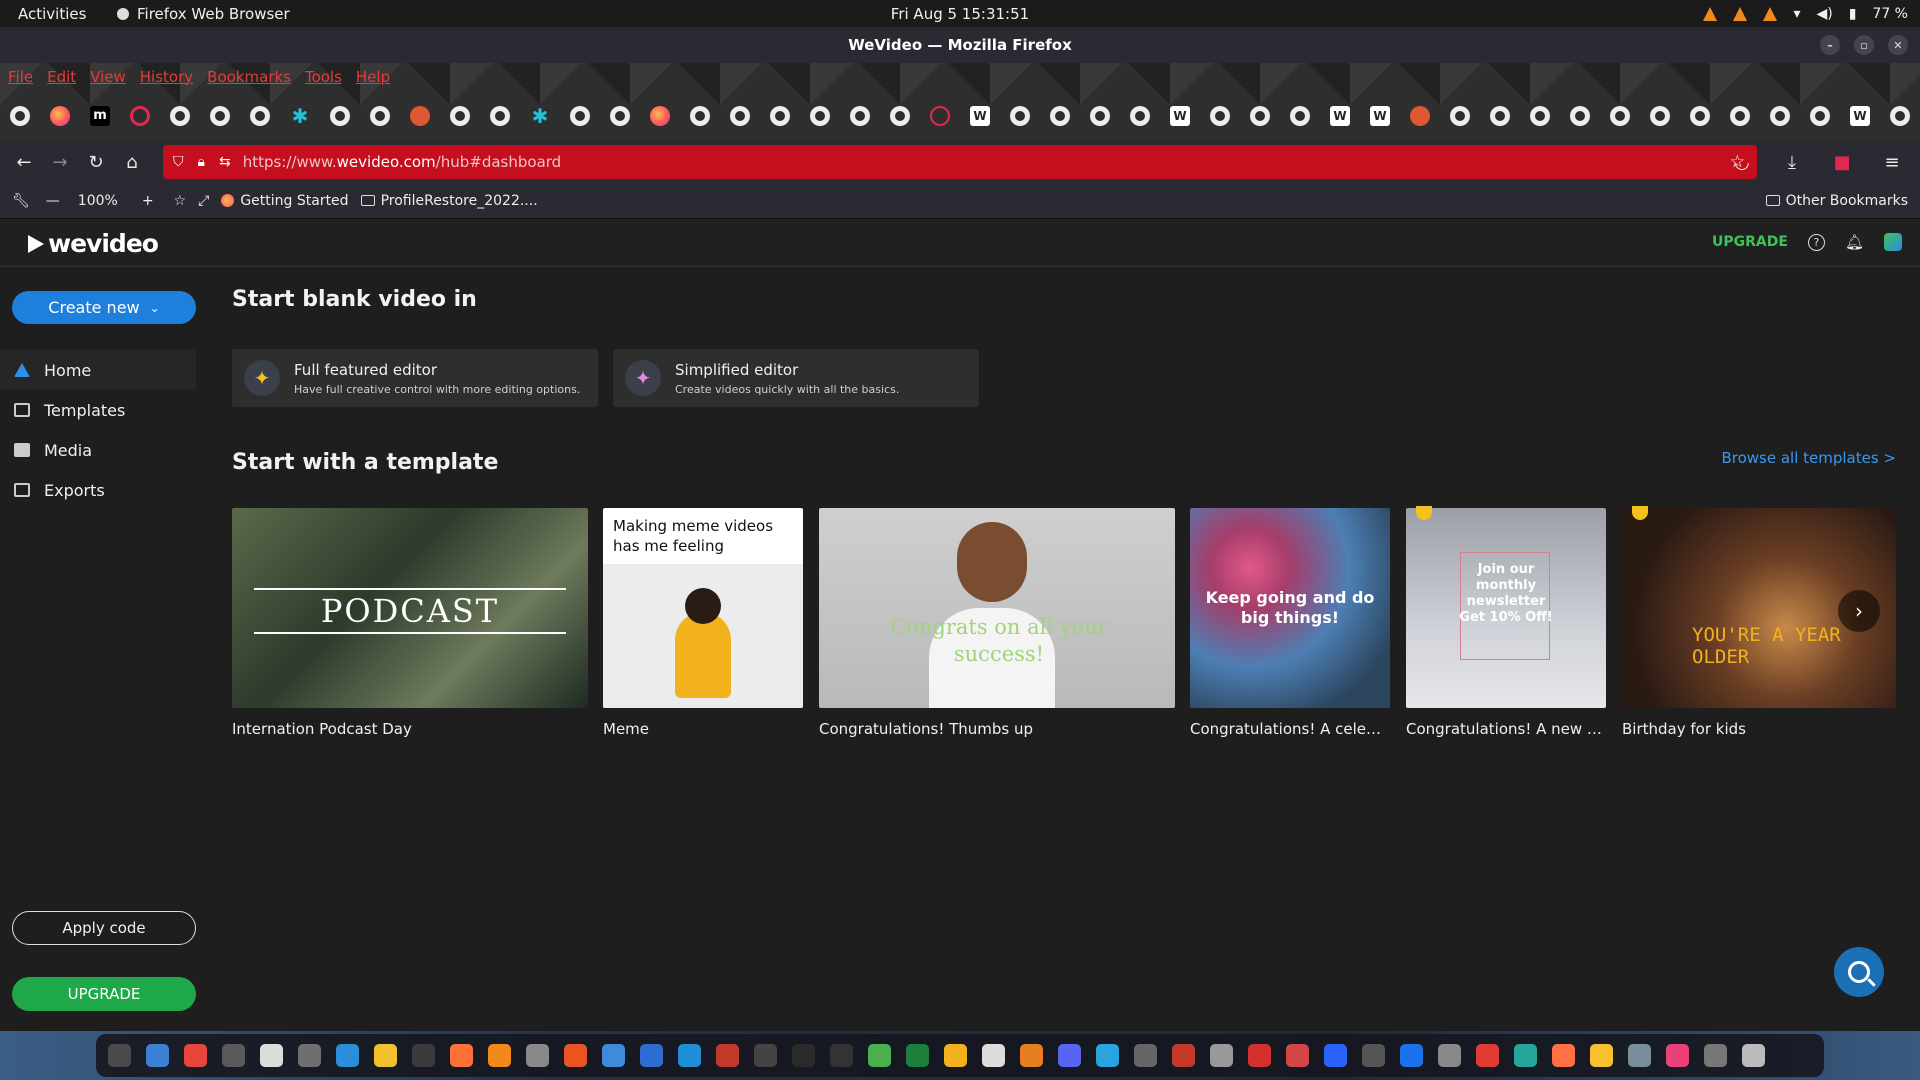 The image size is (1920, 1080). Describe the element at coordinates (1792, 162) in the screenshot. I see `downloads-icon: ⤓` at that location.